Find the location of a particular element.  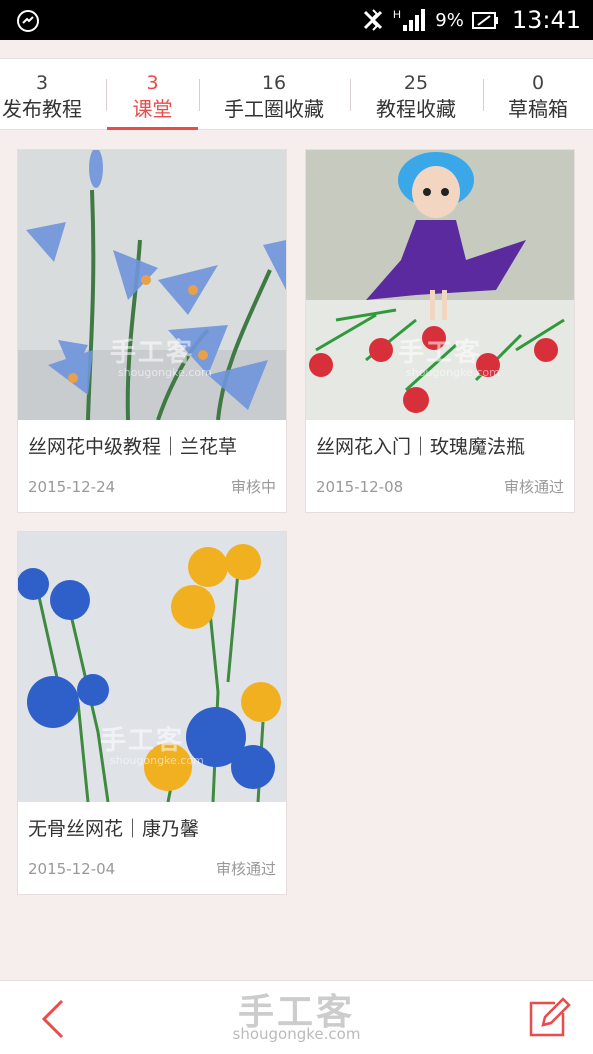

card-date: 2015-12-08 is located at coordinates (360, 487).